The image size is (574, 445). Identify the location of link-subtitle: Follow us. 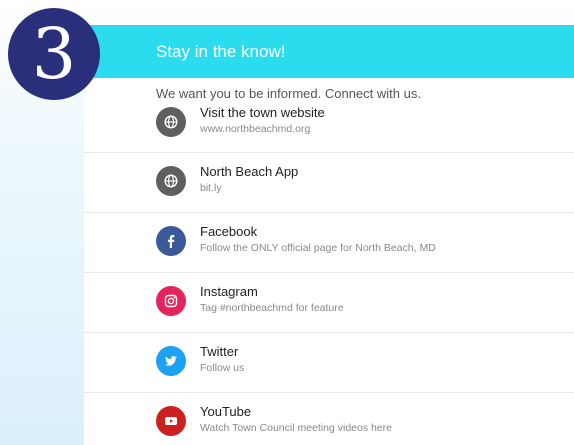
(222, 368).